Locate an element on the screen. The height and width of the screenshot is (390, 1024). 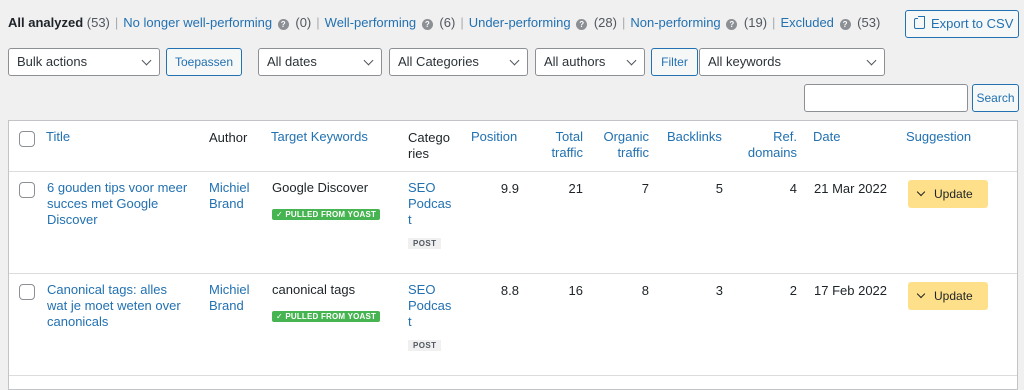
ref-domains-value: 4 is located at coordinates (793, 188).